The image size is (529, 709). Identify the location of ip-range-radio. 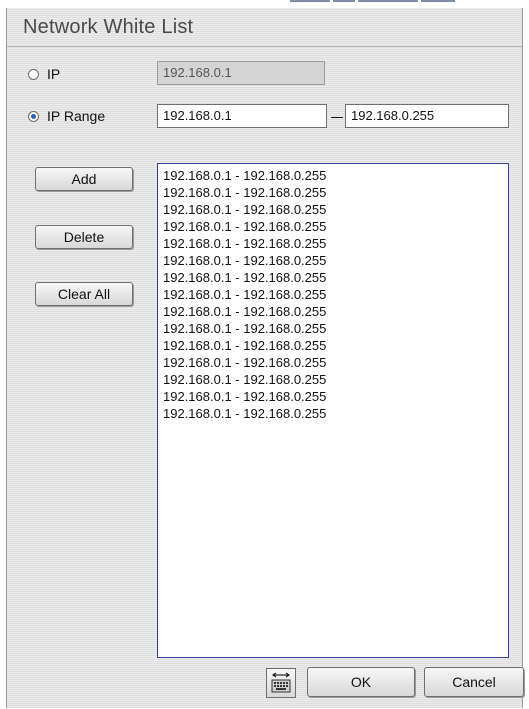
(33, 116).